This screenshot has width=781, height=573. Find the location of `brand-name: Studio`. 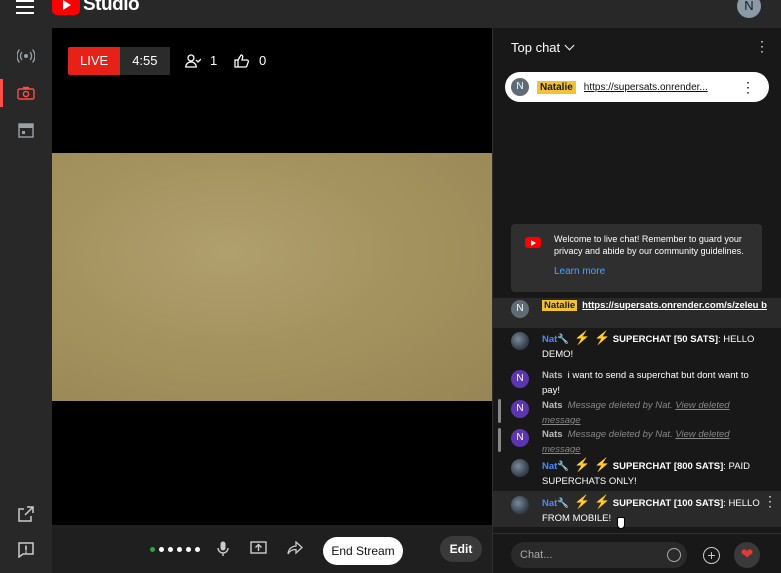

brand-name: Studio is located at coordinates (111, 7).